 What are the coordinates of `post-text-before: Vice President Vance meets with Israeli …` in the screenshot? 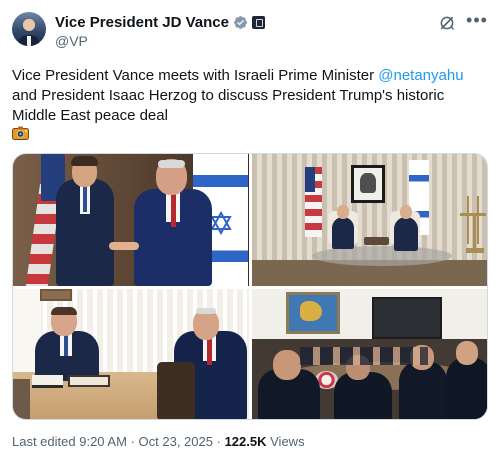 It's located at (195, 75).